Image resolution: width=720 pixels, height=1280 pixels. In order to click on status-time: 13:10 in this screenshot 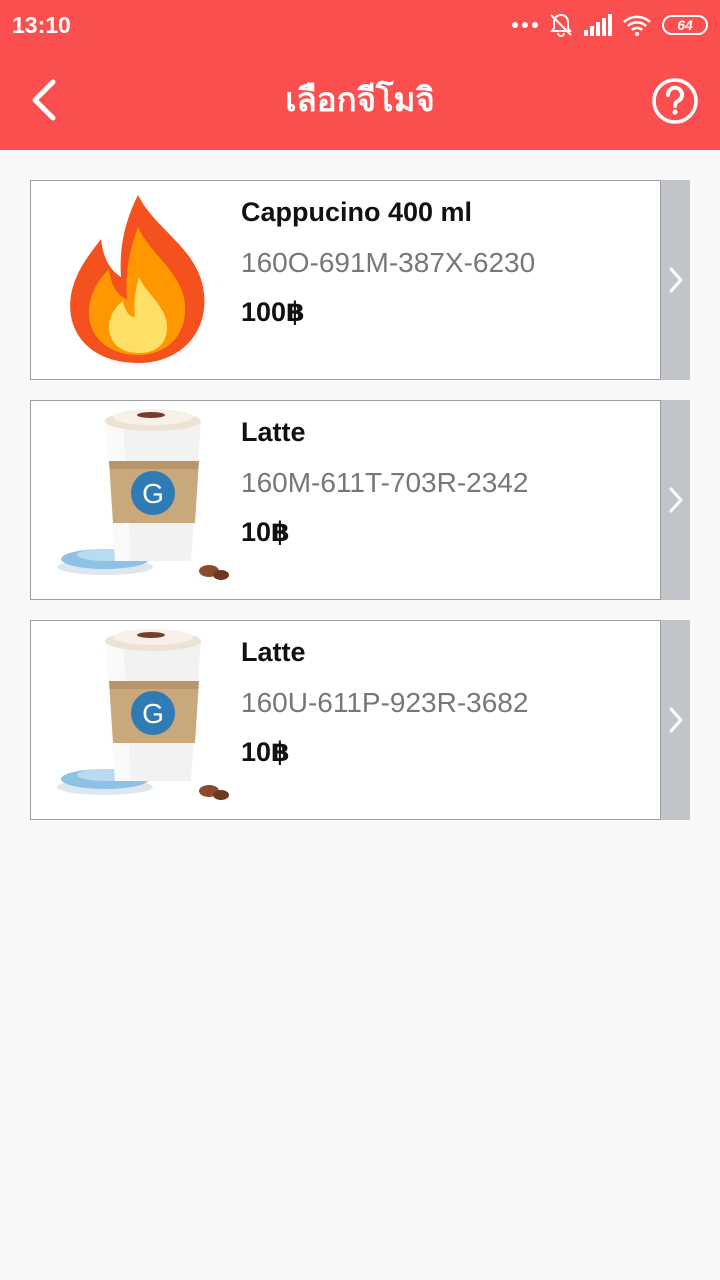, I will do `click(41, 25)`.